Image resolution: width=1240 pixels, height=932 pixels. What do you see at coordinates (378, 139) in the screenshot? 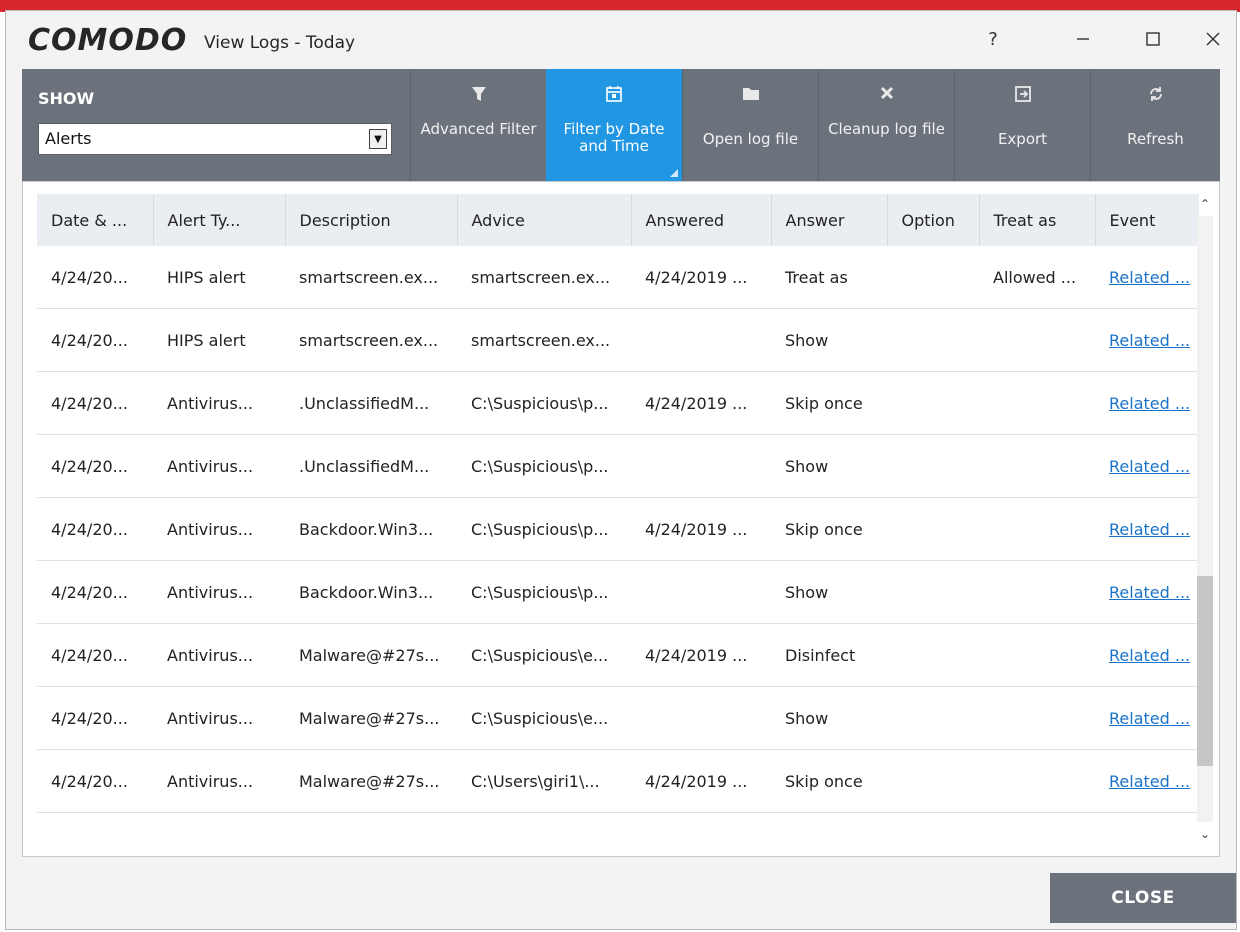
I see `dropdown-arrow-icon: ▼` at bounding box center [378, 139].